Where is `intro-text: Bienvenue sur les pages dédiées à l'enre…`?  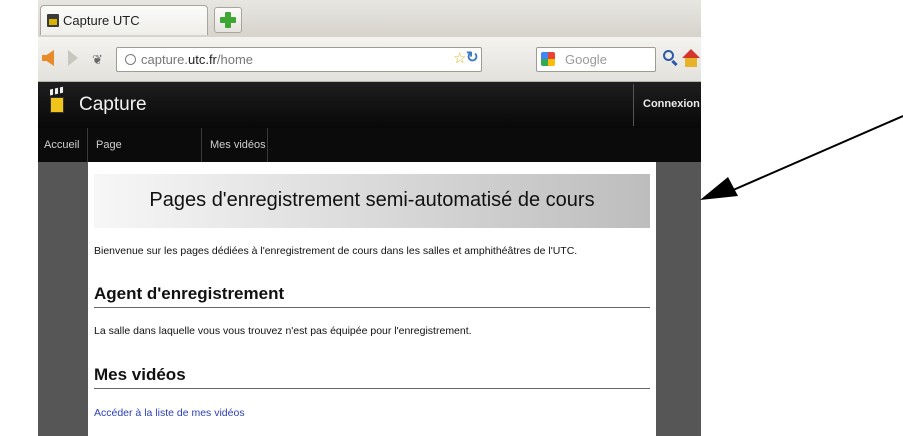 intro-text: Bienvenue sur les pages dédiées à l'enre… is located at coordinates (336, 251).